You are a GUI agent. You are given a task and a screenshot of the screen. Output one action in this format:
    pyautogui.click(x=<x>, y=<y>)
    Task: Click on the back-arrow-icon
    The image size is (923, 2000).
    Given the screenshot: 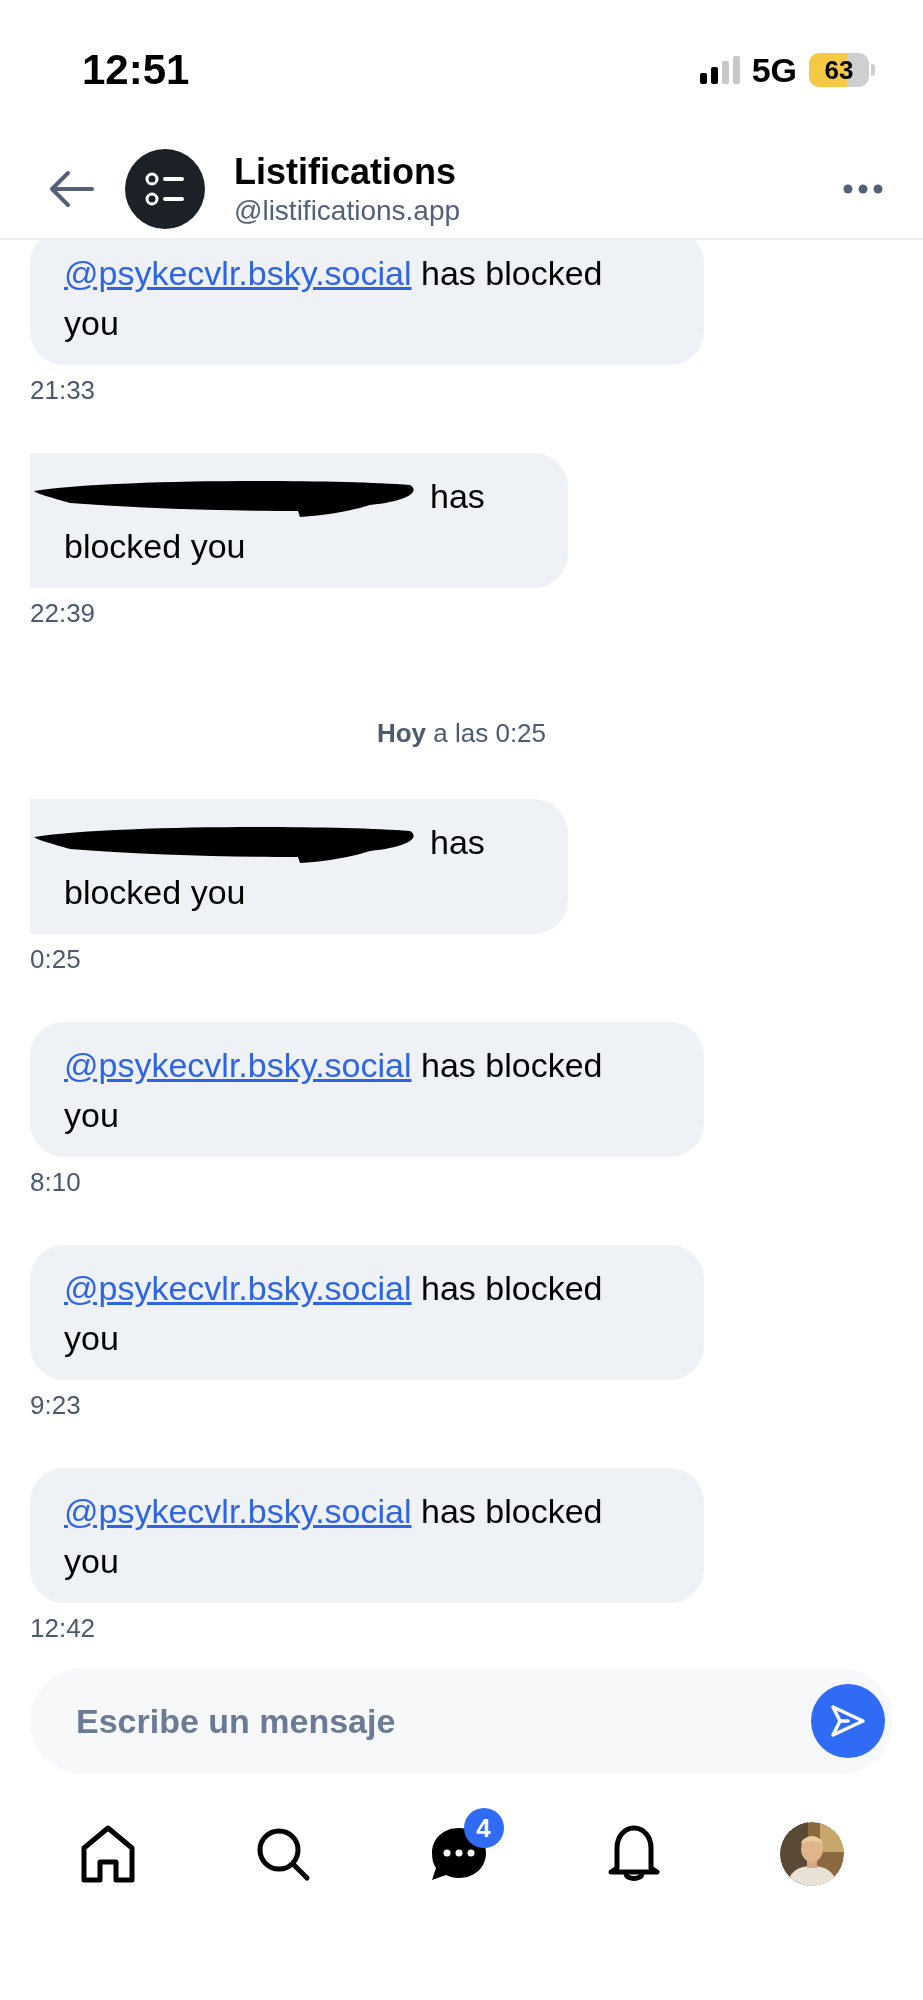 What is the action you would take?
    pyautogui.click(x=71, y=189)
    